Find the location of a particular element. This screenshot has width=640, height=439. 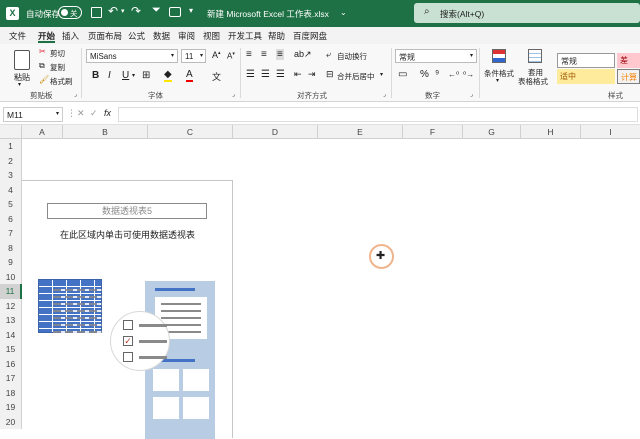

save-icon is located at coordinates (96, 12).